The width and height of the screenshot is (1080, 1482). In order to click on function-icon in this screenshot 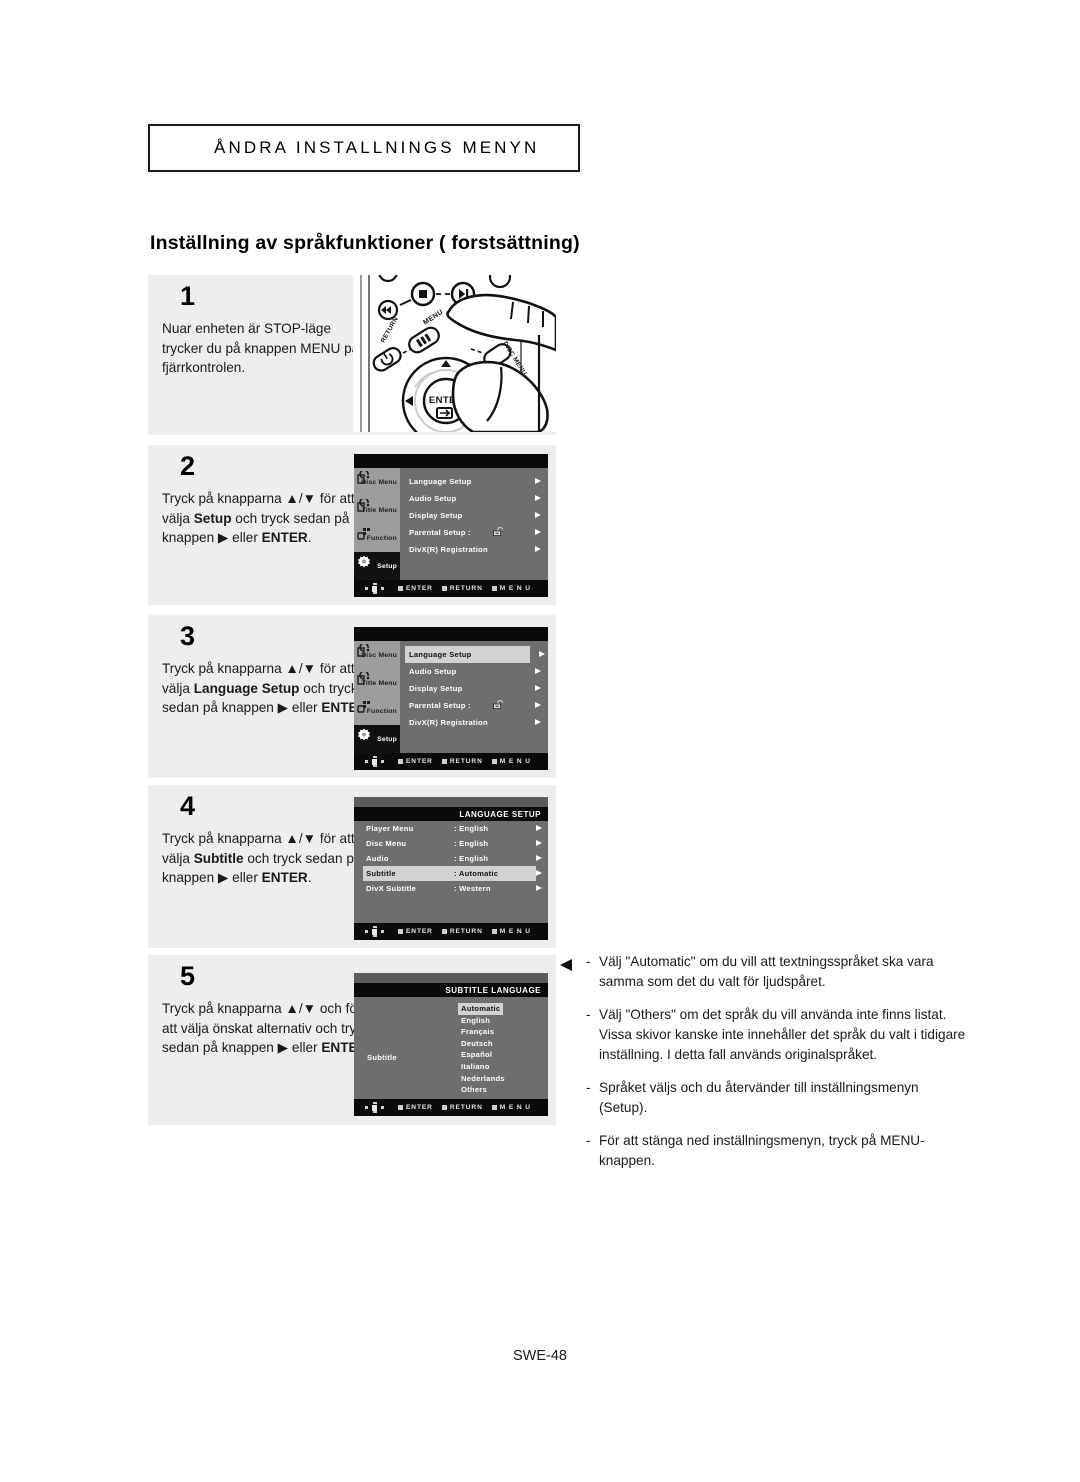, I will do `click(364, 707)`.